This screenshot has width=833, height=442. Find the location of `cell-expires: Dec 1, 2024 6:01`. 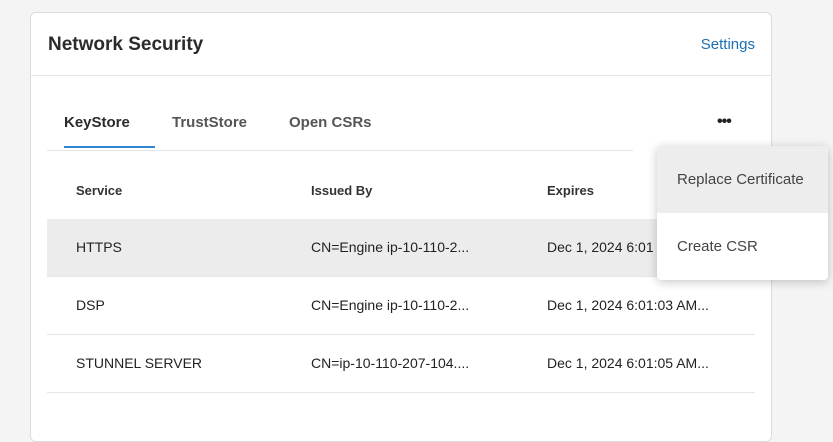

cell-expires: Dec 1, 2024 6:01 is located at coordinates (600, 247).